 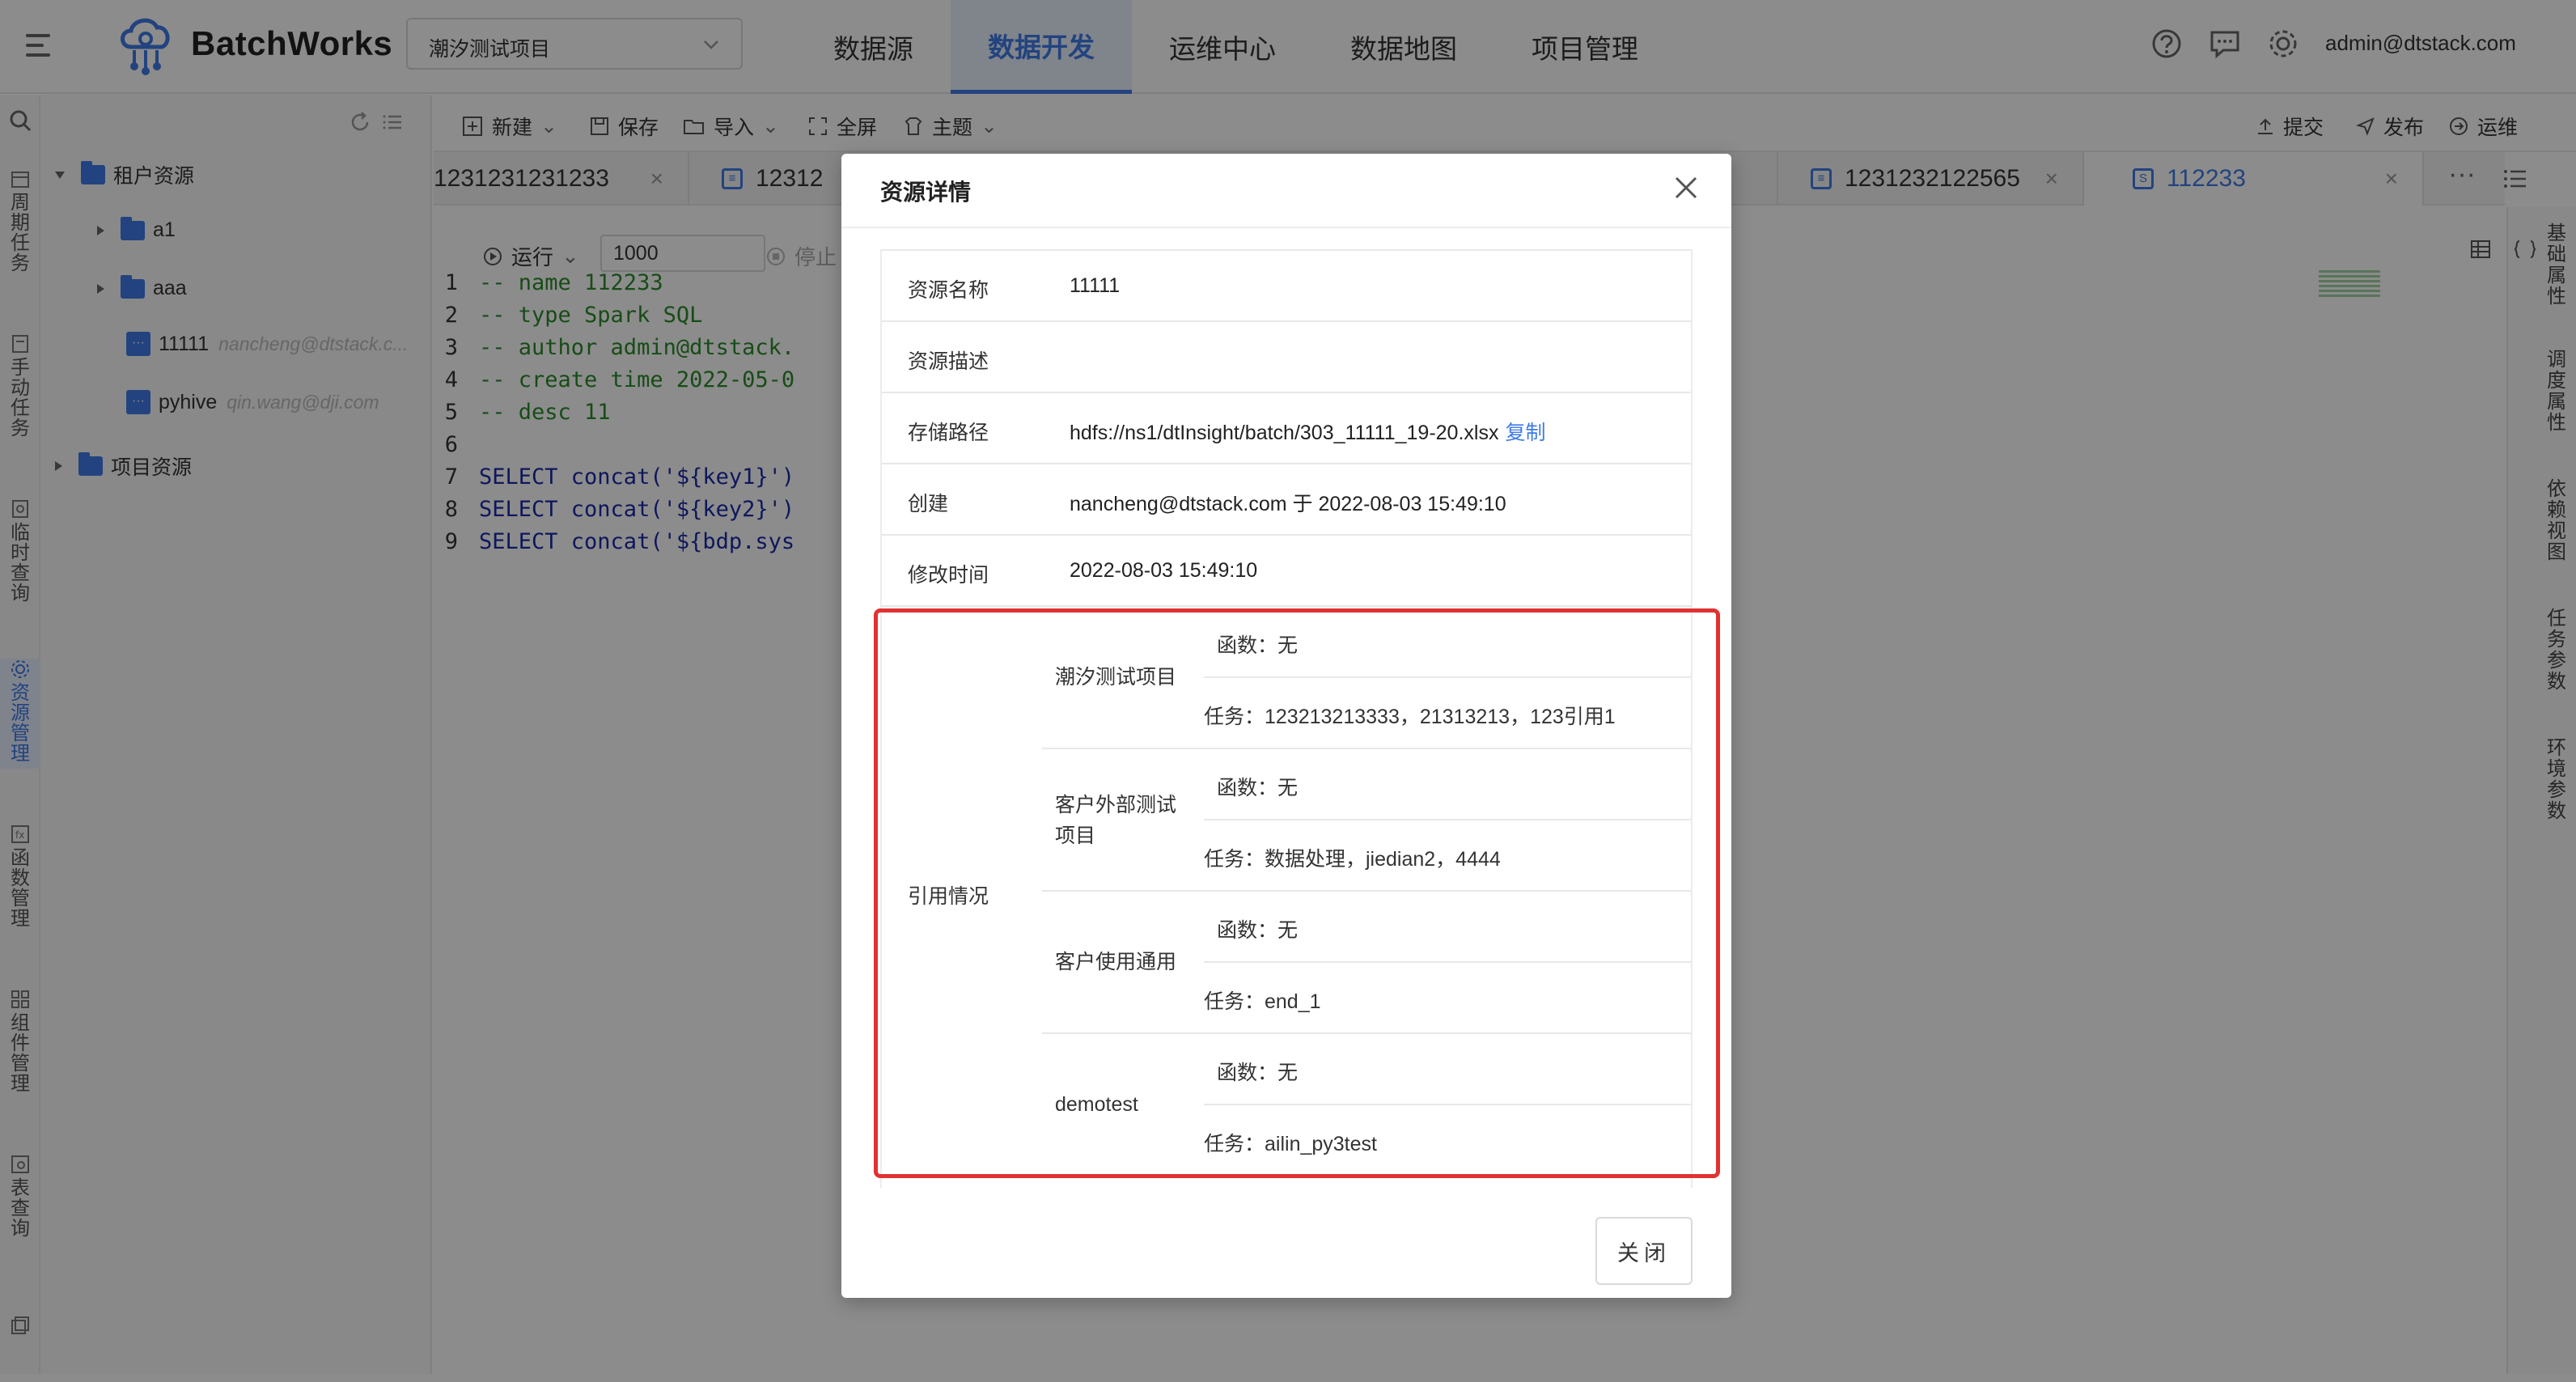 What do you see at coordinates (948, 433) in the screenshot?
I see `field-label: 存储路径` at bounding box center [948, 433].